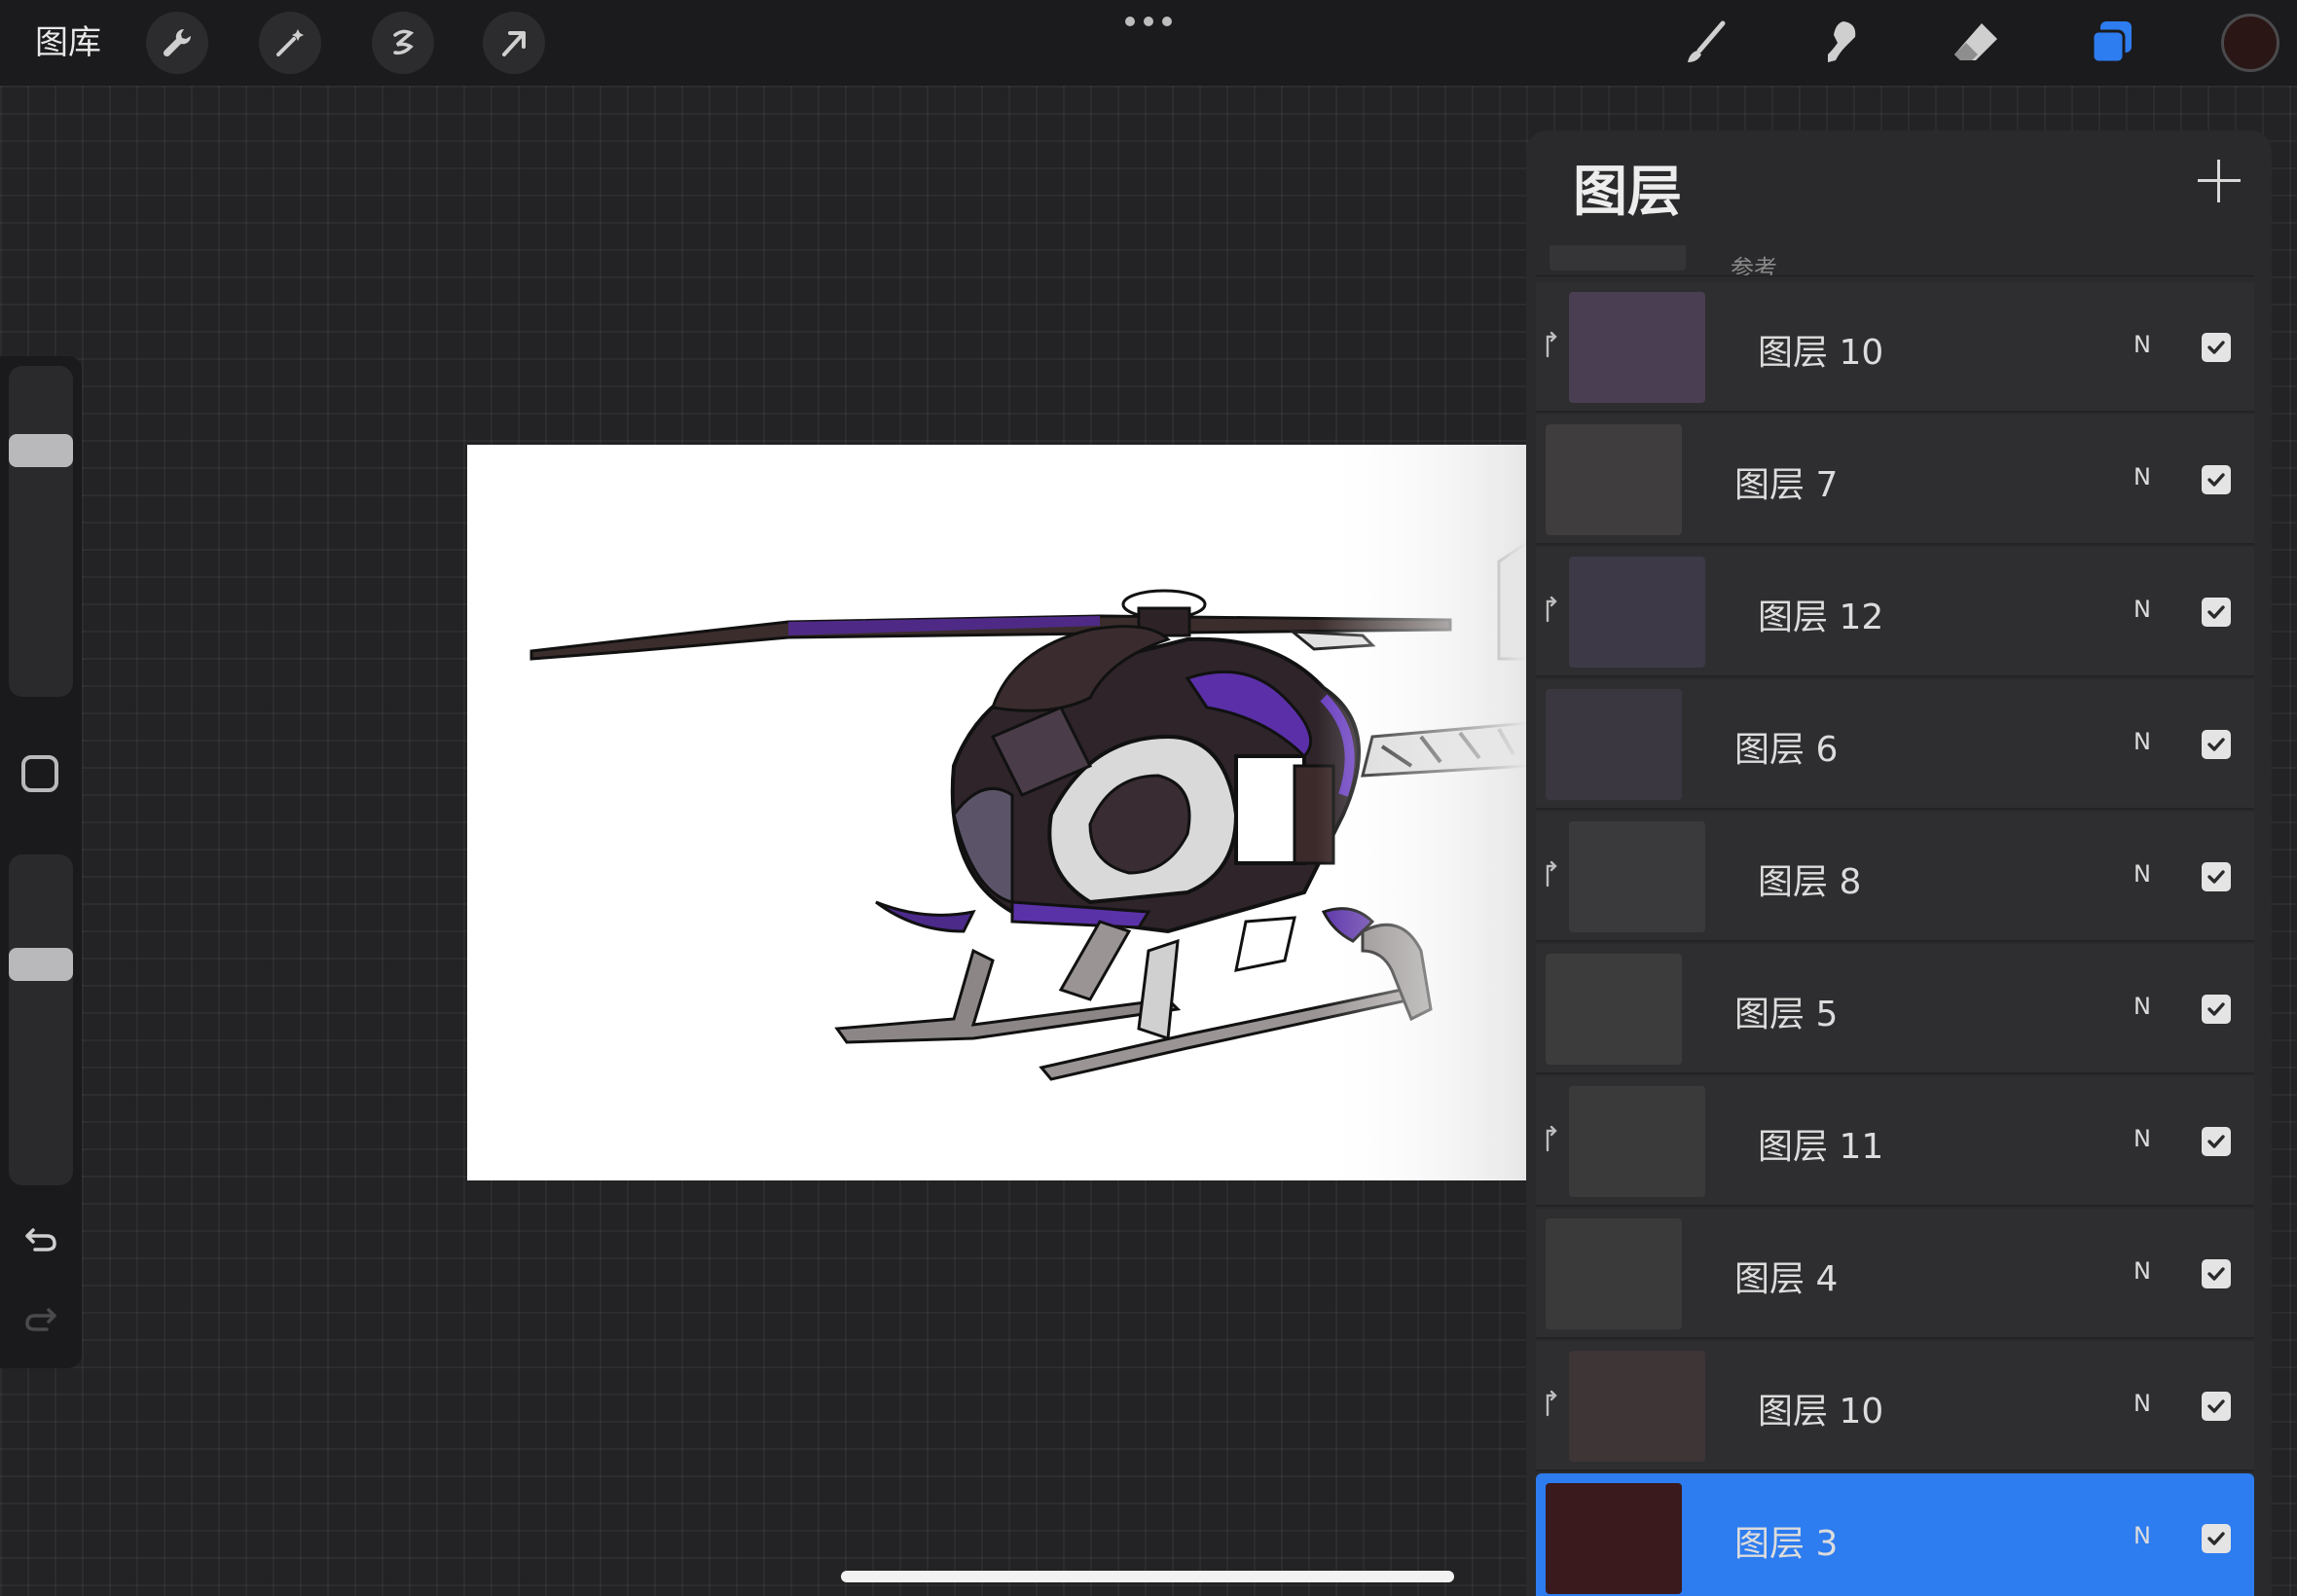 The image size is (2297, 1596). Describe the element at coordinates (1627, 193) in the screenshot. I see `layers-panel-title: 图层` at that location.